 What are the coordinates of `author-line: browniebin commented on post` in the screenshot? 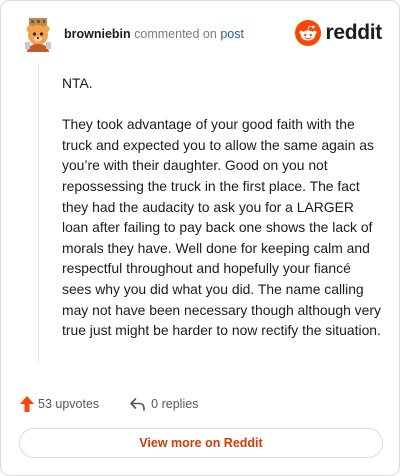 It's located at (154, 34).